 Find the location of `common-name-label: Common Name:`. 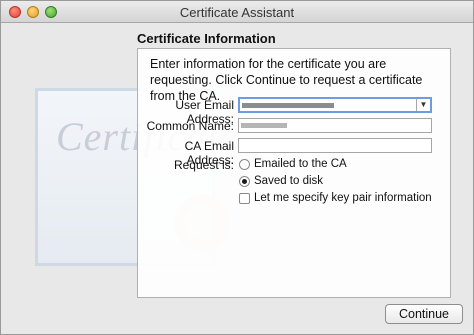

common-name-label: Common Name: is located at coordinates (190, 126).